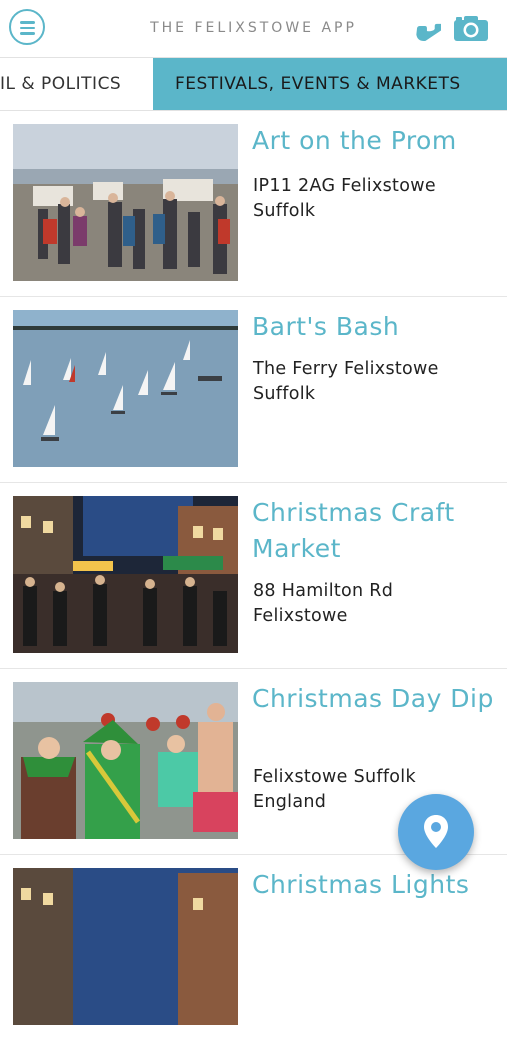  Describe the element at coordinates (373, 698) in the screenshot. I see `listing-title: Christmas Day Dip` at that location.